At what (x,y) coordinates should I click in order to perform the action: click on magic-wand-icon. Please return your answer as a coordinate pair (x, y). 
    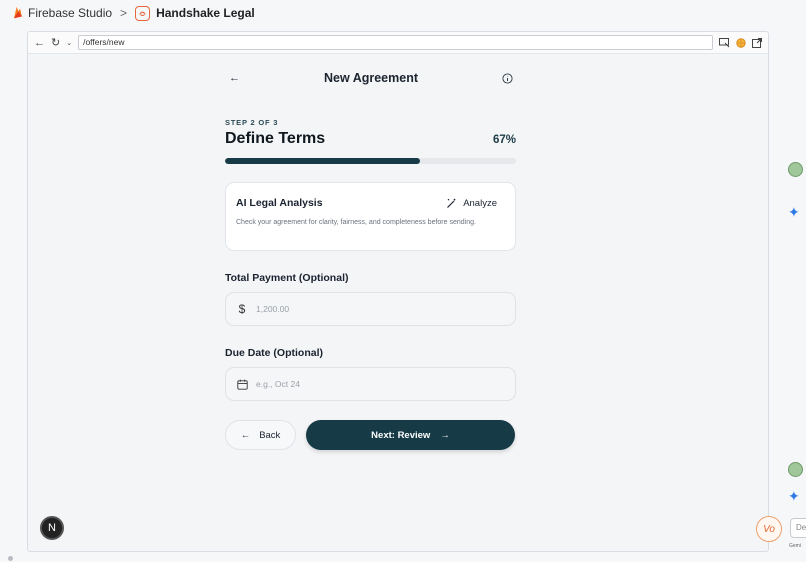
    Looking at the image, I should click on (451, 203).